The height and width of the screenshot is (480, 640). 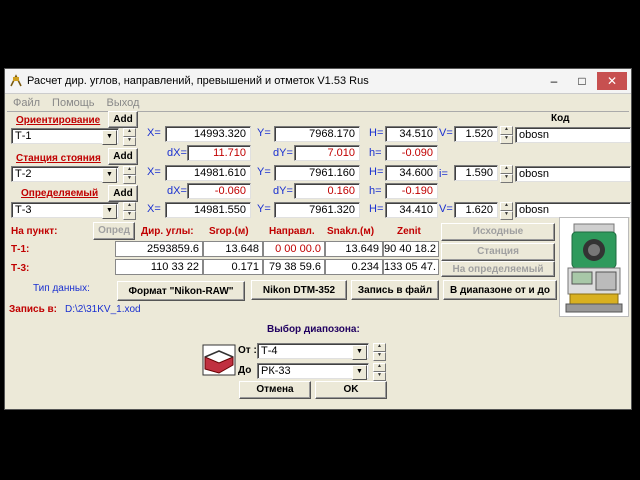 What do you see at coordinates (354, 249) in the screenshot?
I see `cell-t1-snakl: 13.649` at bounding box center [354, 249].